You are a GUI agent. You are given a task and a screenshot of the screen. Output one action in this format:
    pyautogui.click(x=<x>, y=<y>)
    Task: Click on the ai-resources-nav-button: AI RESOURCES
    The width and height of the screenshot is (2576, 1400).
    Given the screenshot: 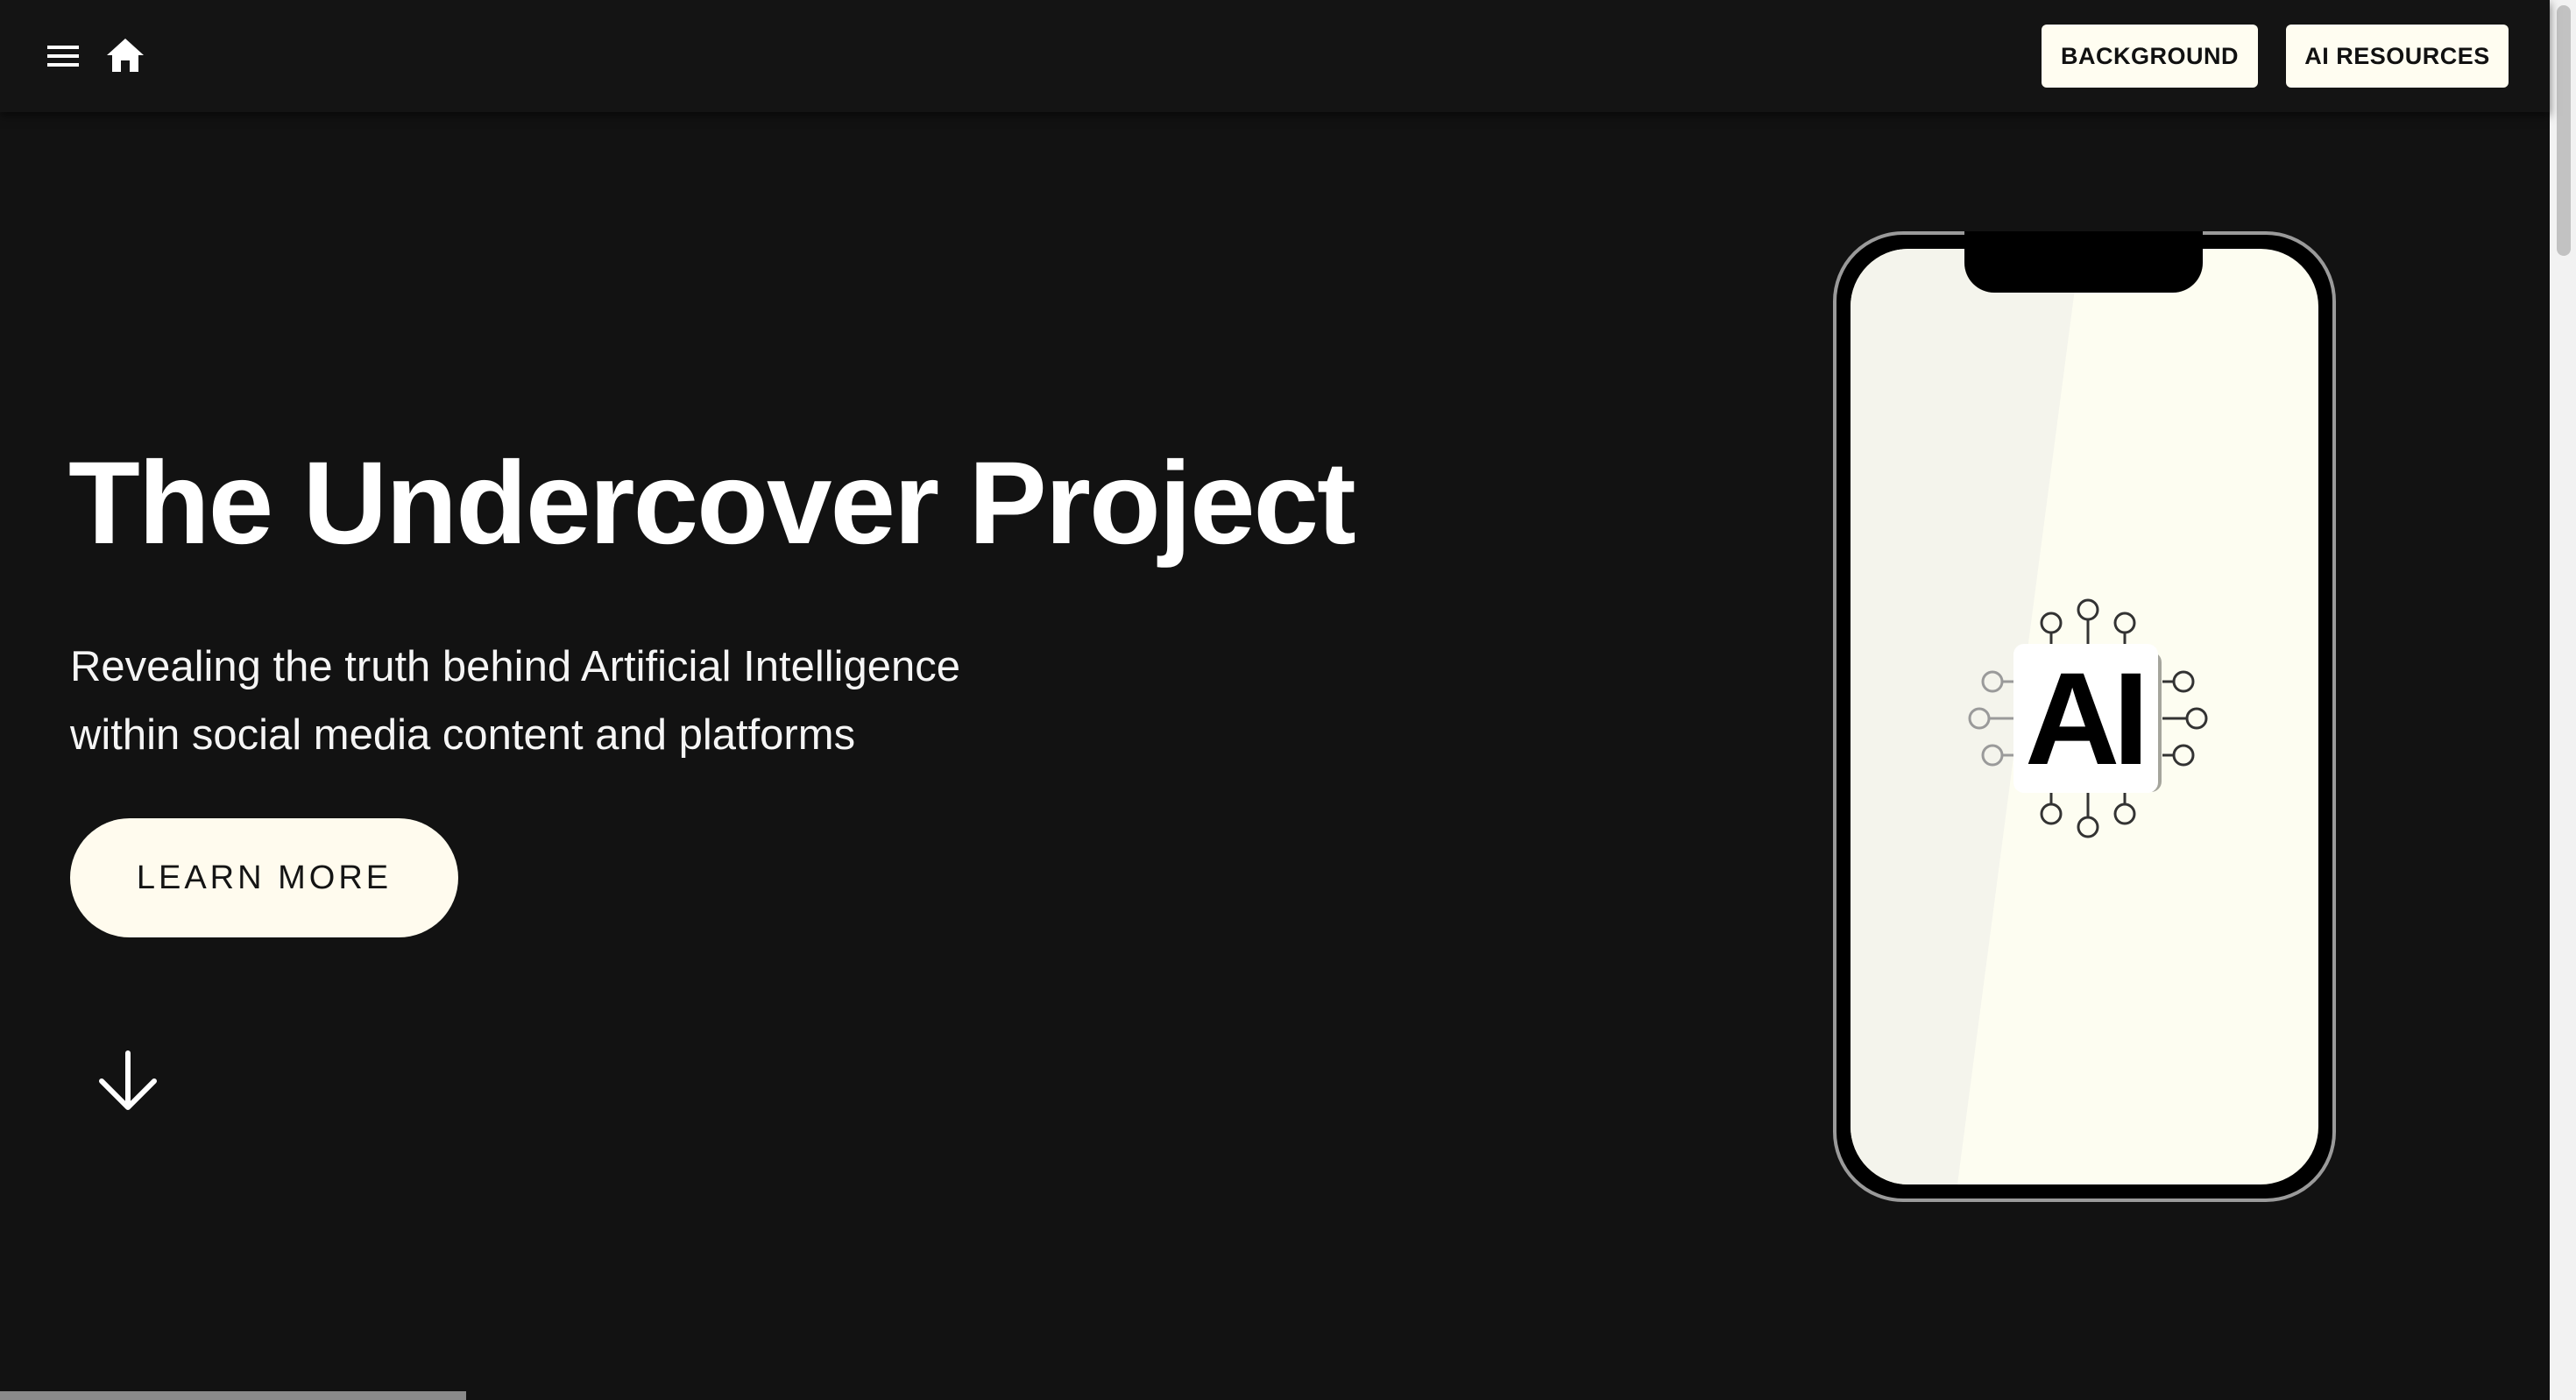 What is the action you would take?
    pyautogui.click(x=2397, y=56)
    